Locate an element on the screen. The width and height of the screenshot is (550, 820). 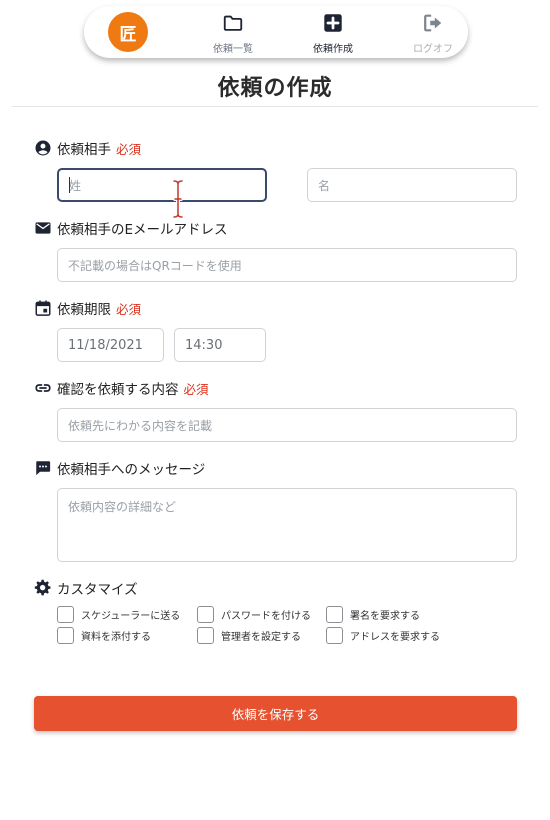
logout-icon is located at coordinates (433, 23).